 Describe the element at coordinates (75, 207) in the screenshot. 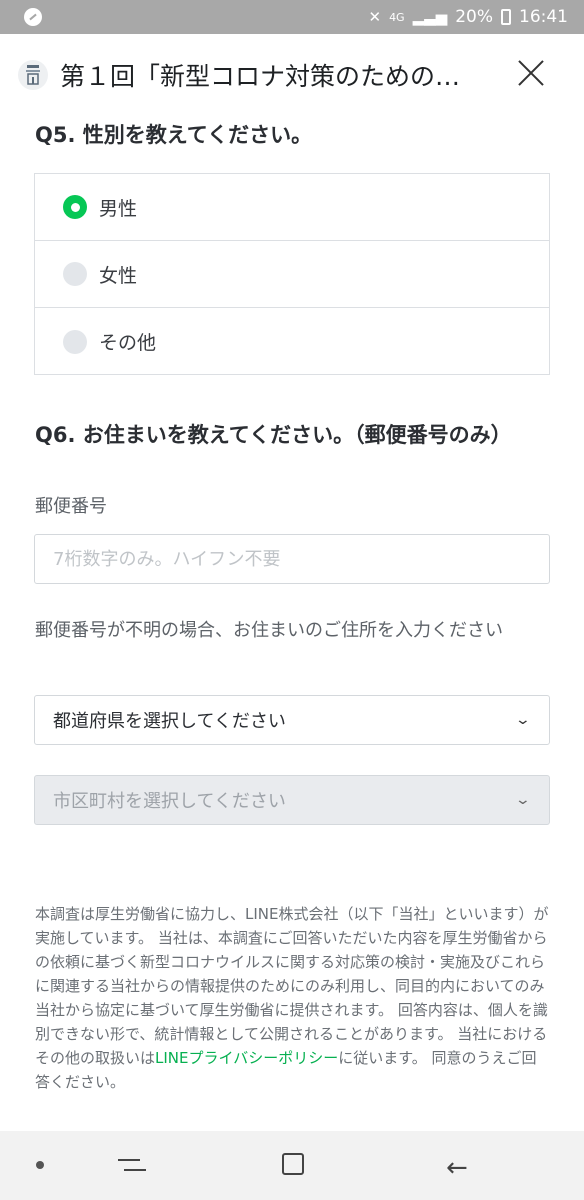

I see `radio-checked-icon` at that location.